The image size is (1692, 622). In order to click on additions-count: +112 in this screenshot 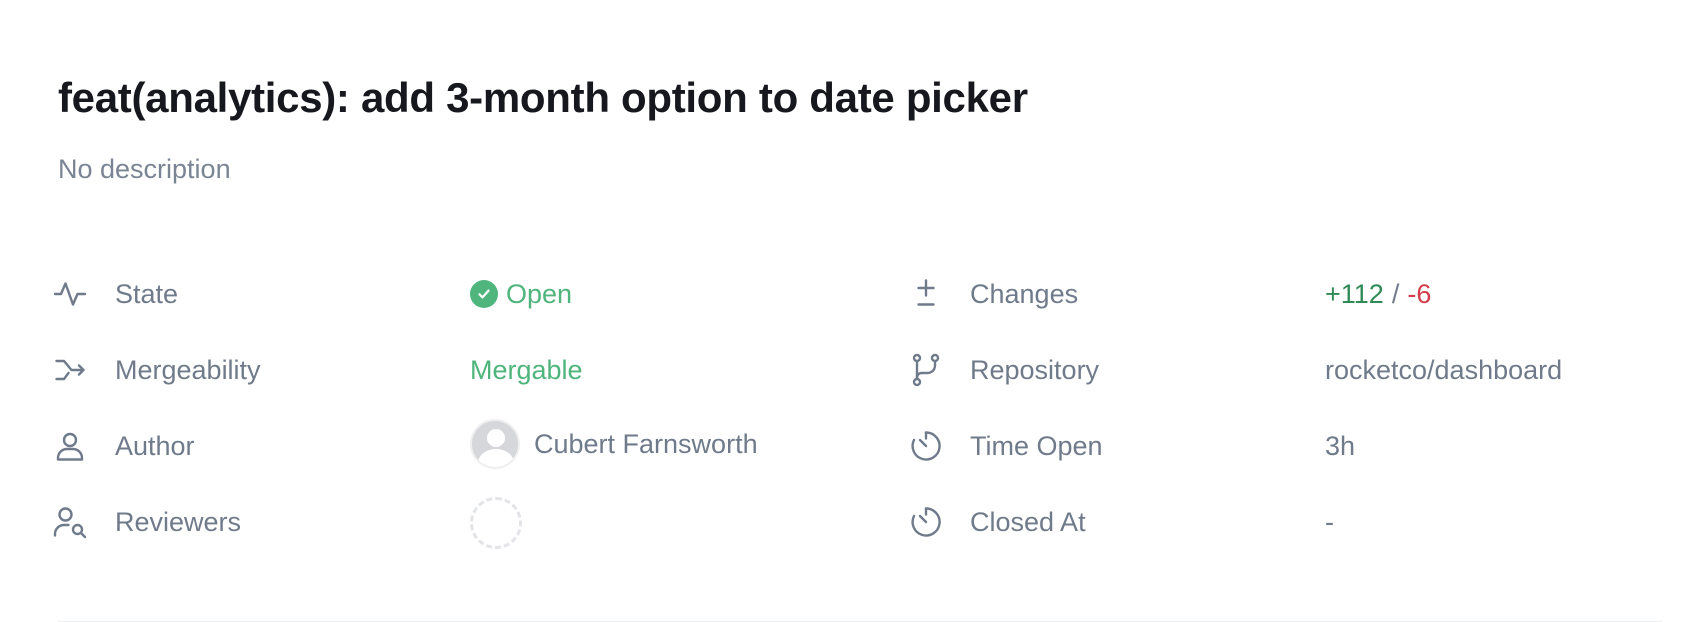, I will do `click(1354, 293)`.